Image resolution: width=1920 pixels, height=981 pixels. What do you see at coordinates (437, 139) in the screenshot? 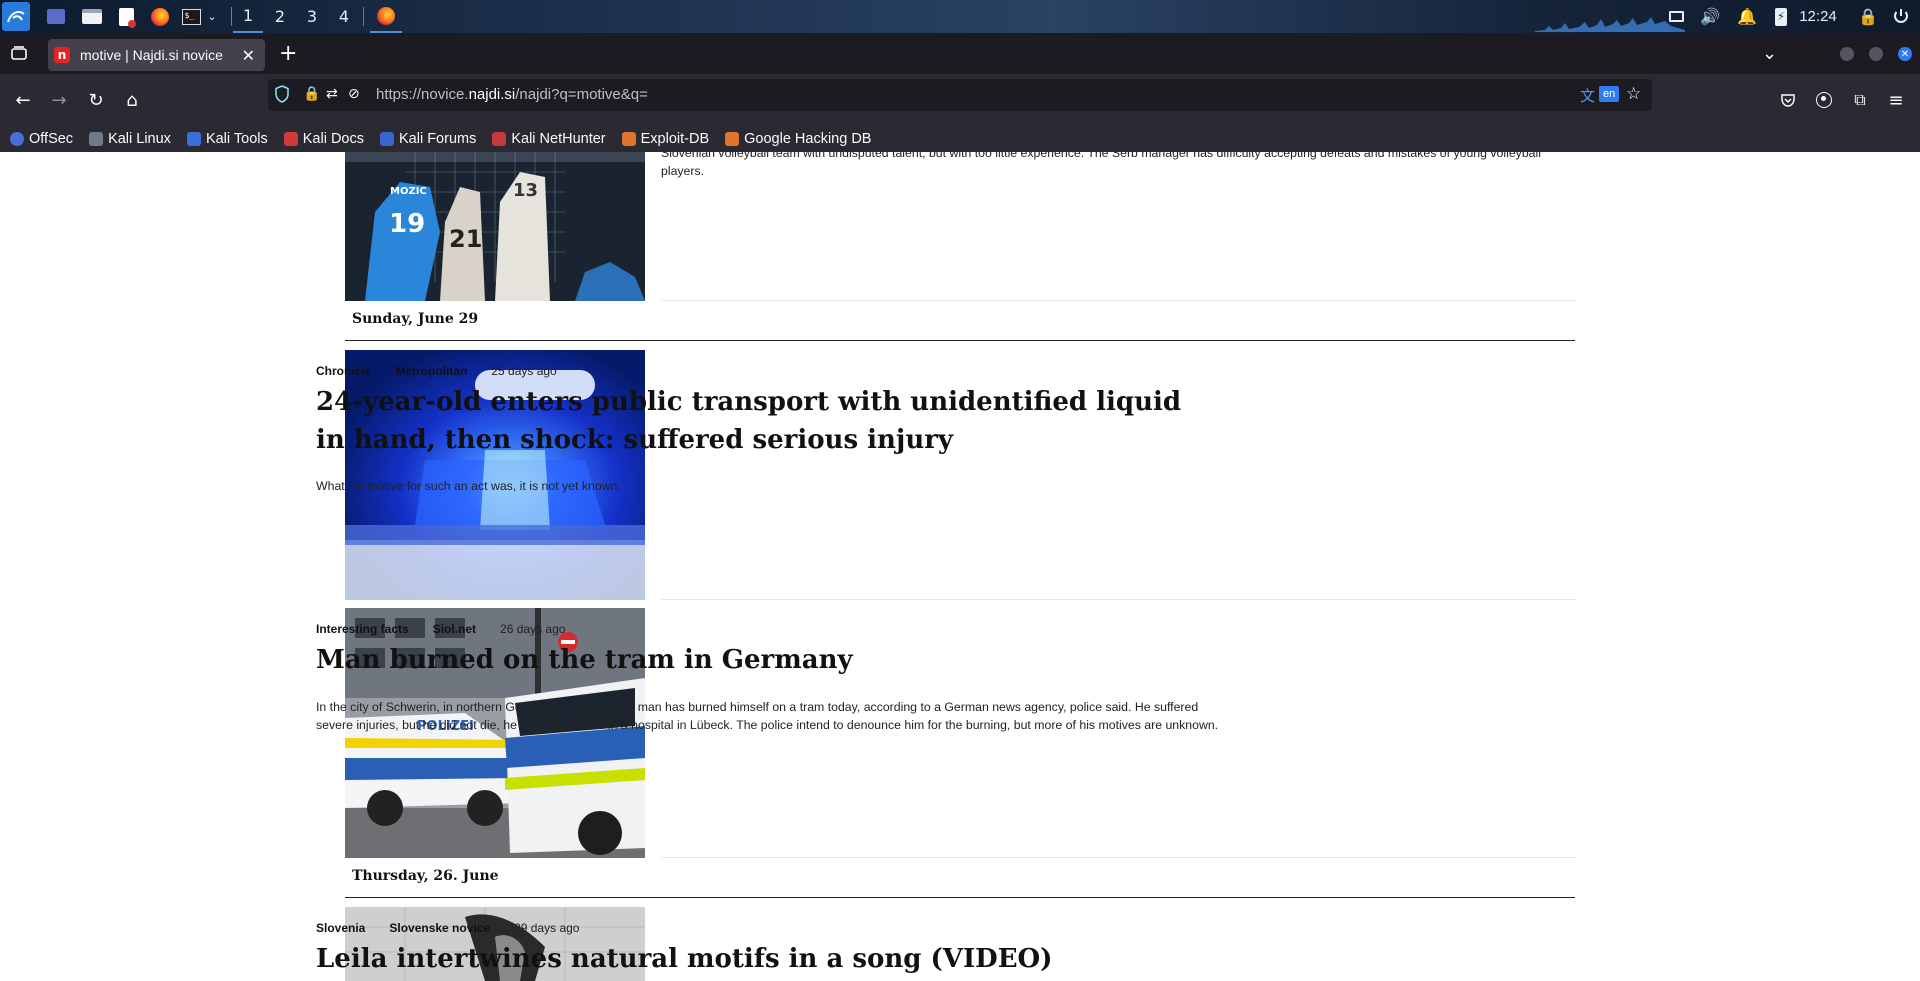
I see `bookmark-label: Kali Forums` at bounding box center [437, 139].